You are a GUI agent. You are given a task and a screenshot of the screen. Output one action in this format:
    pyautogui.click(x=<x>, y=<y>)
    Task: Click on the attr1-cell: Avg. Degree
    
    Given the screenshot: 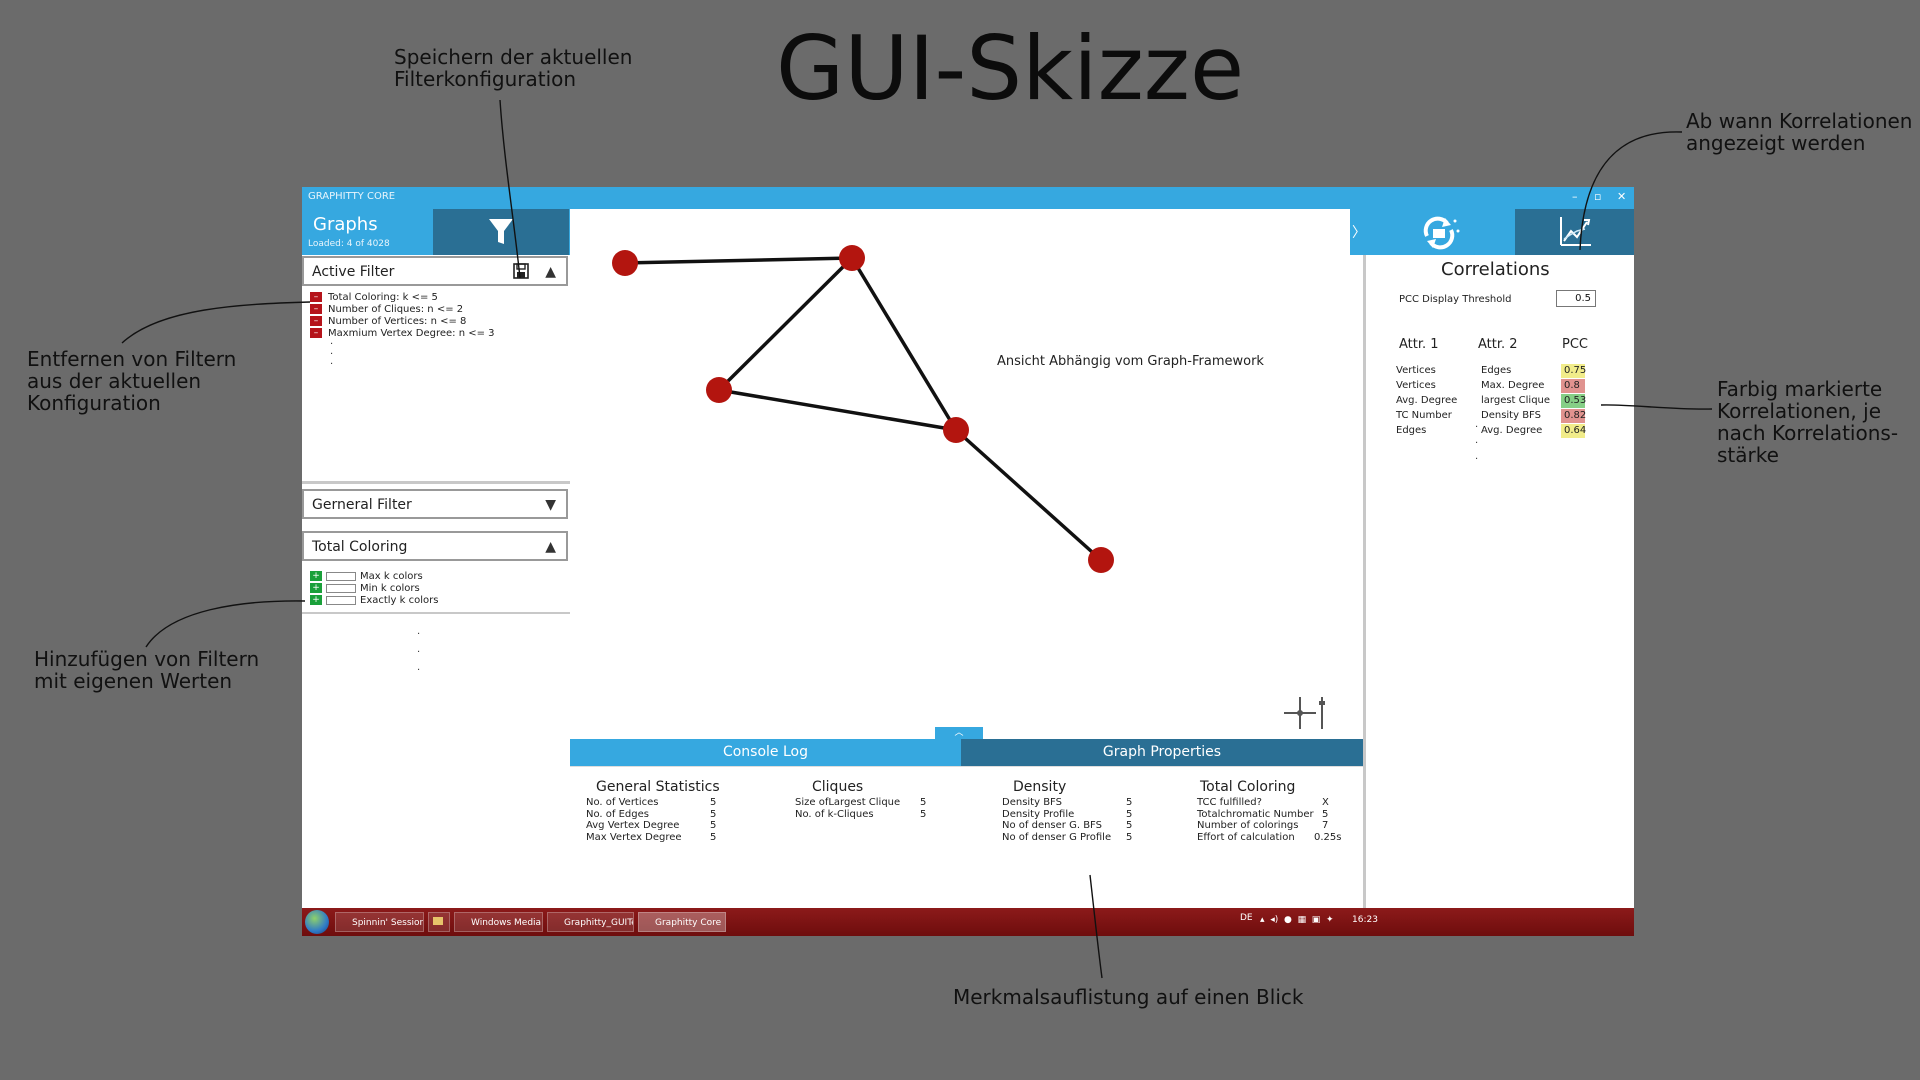 What is the action you would take?
    pyautogui.click(x=1427, y=400)
    